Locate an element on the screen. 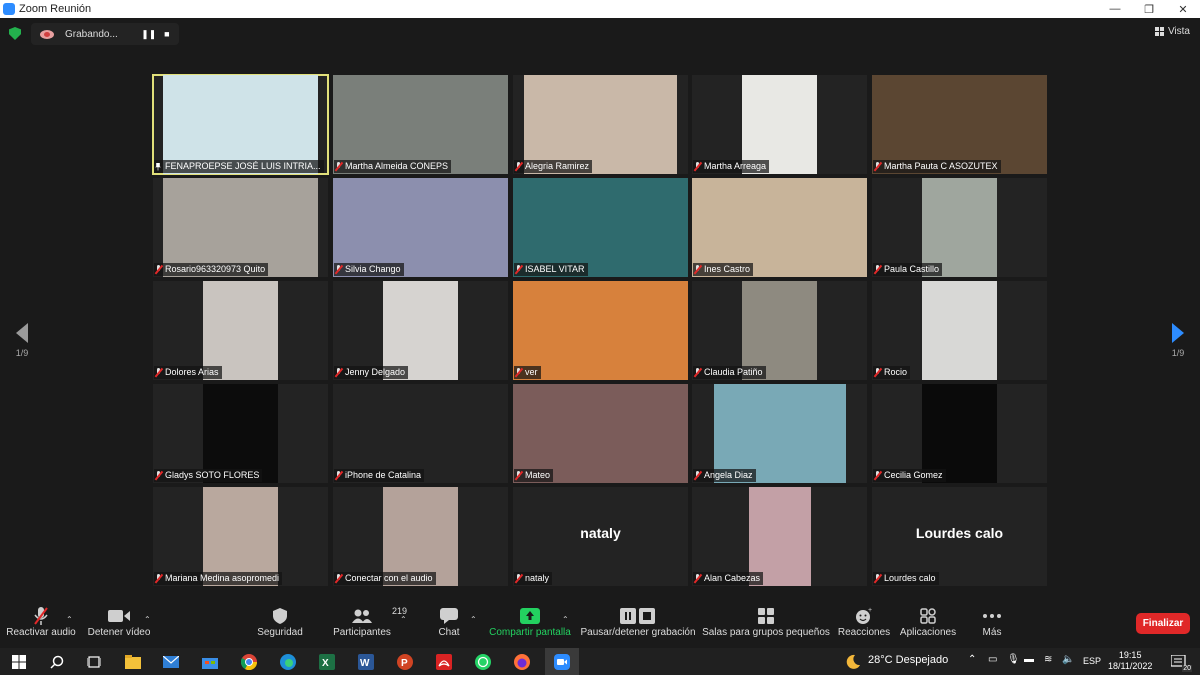  firefox-icon is located at coordinates (522, 662).